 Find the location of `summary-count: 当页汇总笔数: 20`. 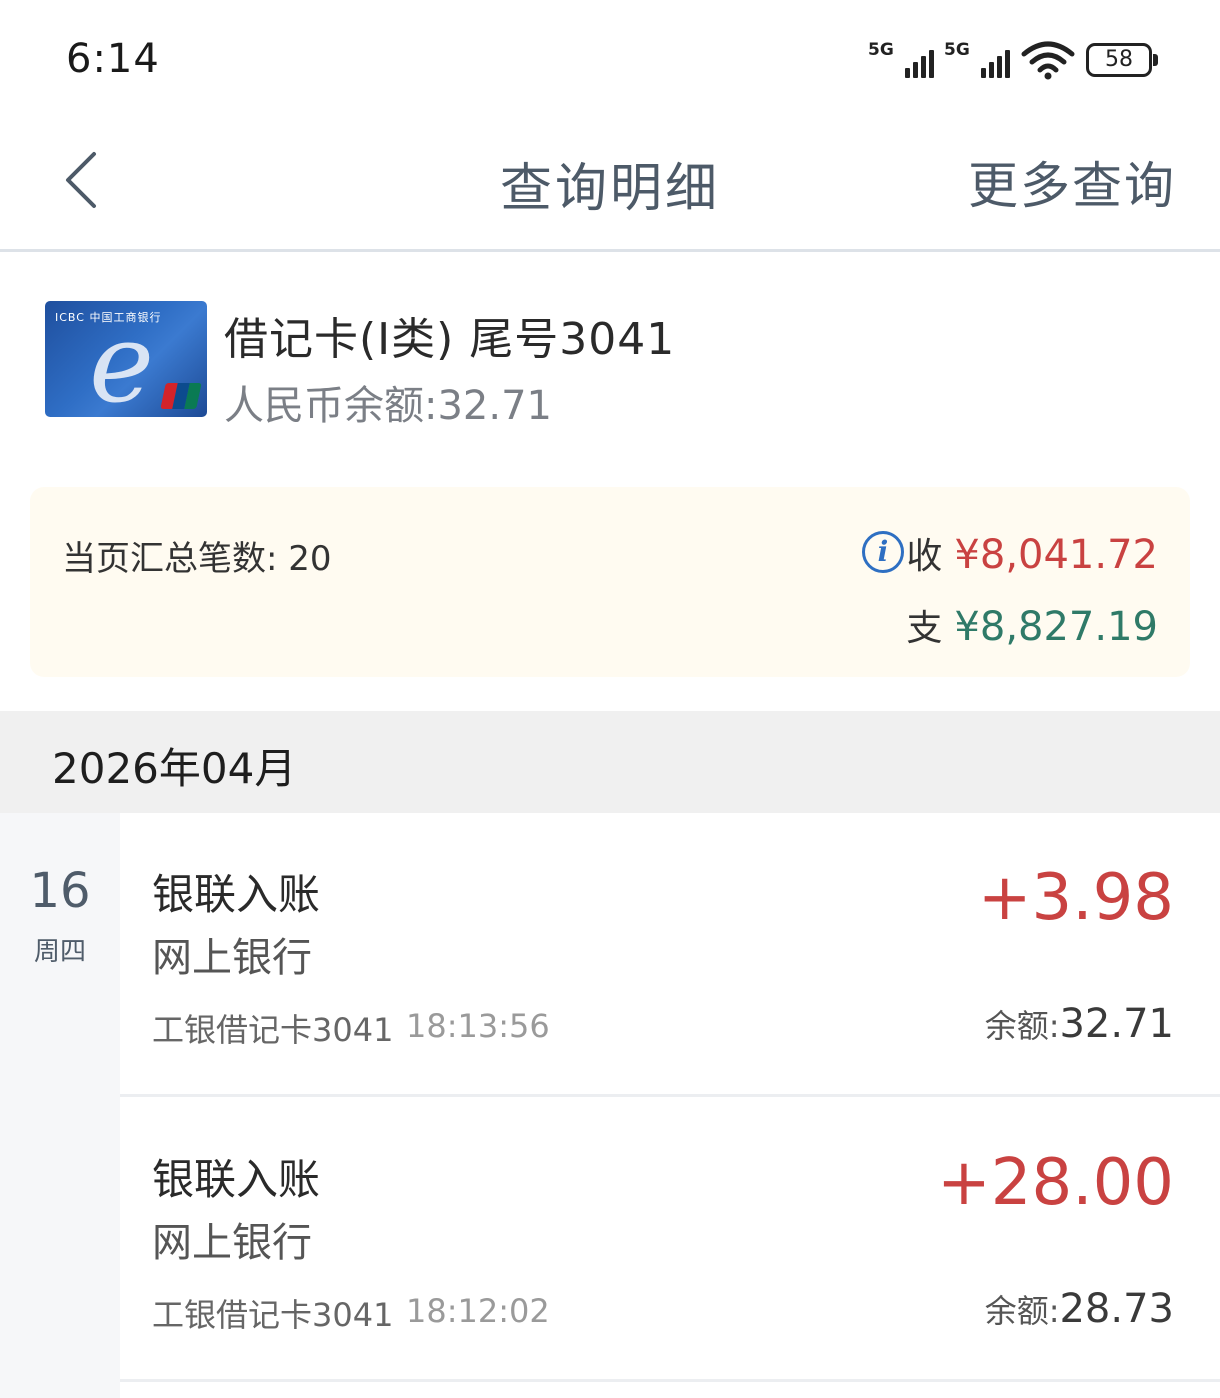

summary-count: 当页汇总笔数: 20 is located at coordinates (197, 559).